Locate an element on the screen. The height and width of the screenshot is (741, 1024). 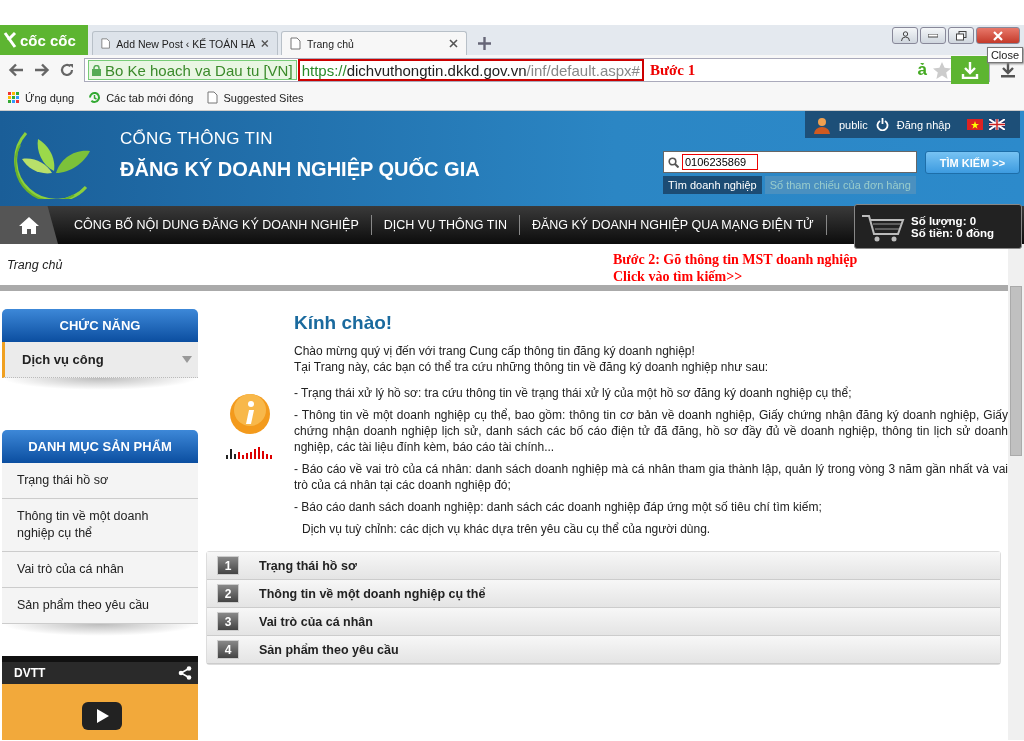
restore-icon is located at coordinates (961, 35).